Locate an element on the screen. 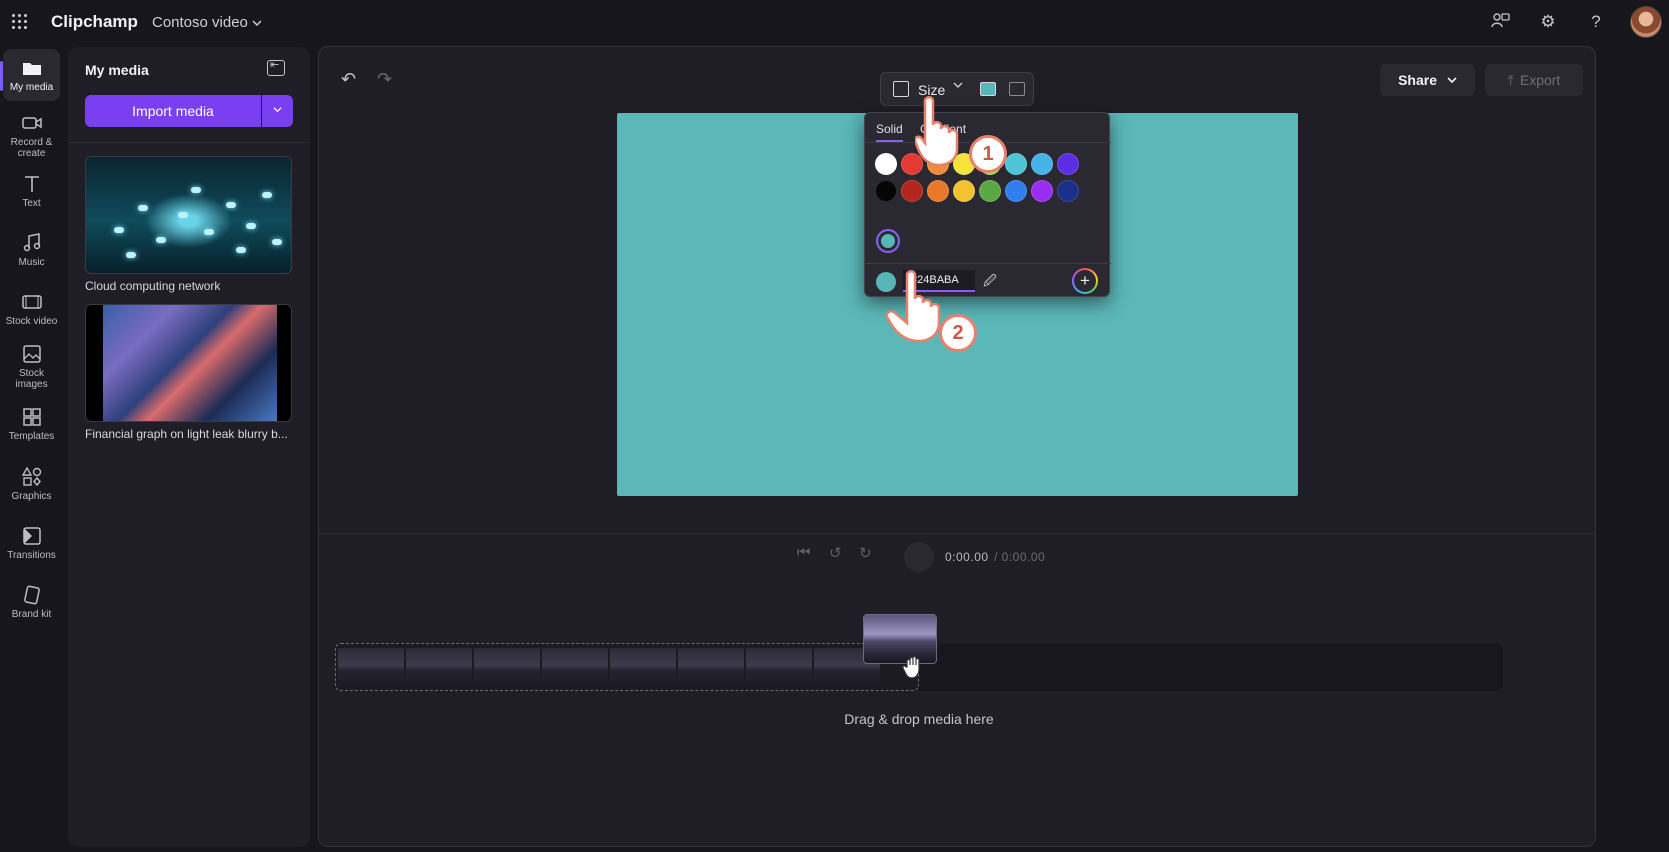 This screenshot has width=1669, height=852. background-color-icon is located at coordinates (988, 89).